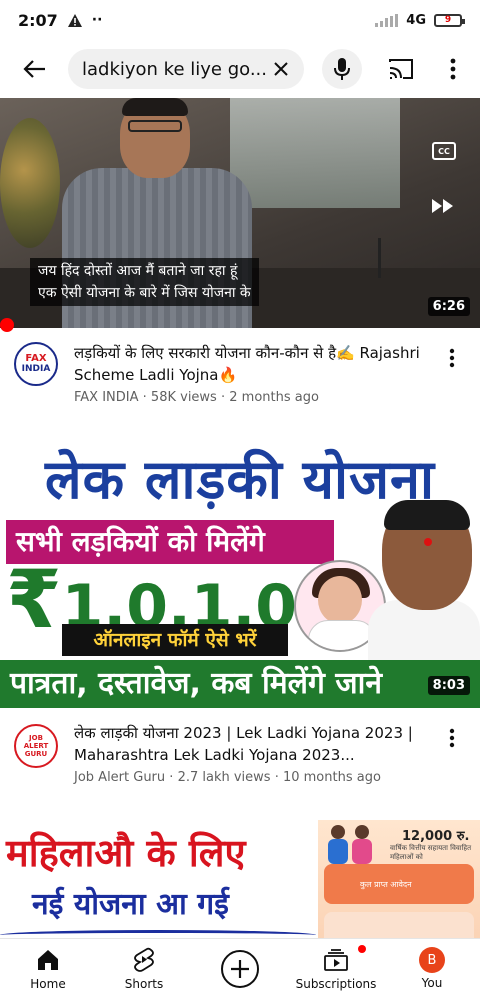 The width and height of the screenshot is (480, 998). I want to click on nav-create, so click(240, 968).